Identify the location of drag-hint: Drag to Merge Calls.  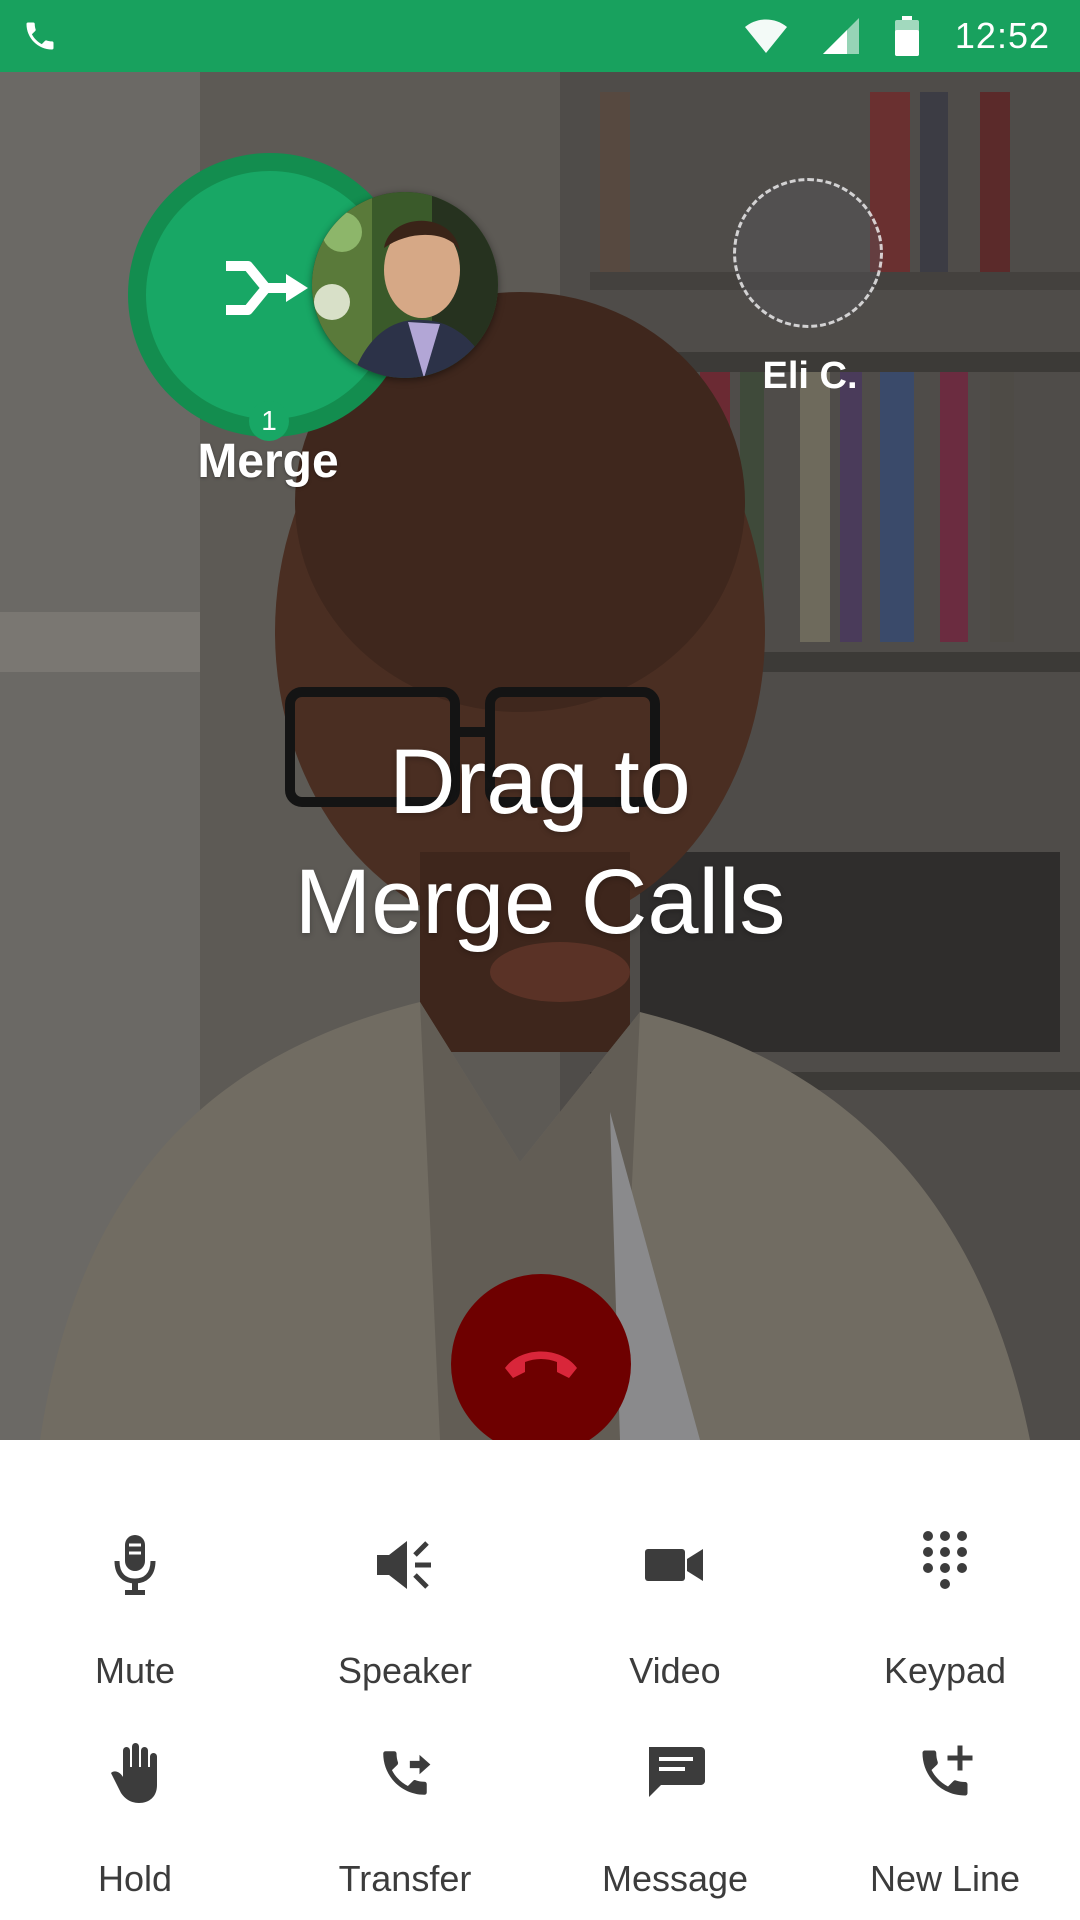
(540, 842).